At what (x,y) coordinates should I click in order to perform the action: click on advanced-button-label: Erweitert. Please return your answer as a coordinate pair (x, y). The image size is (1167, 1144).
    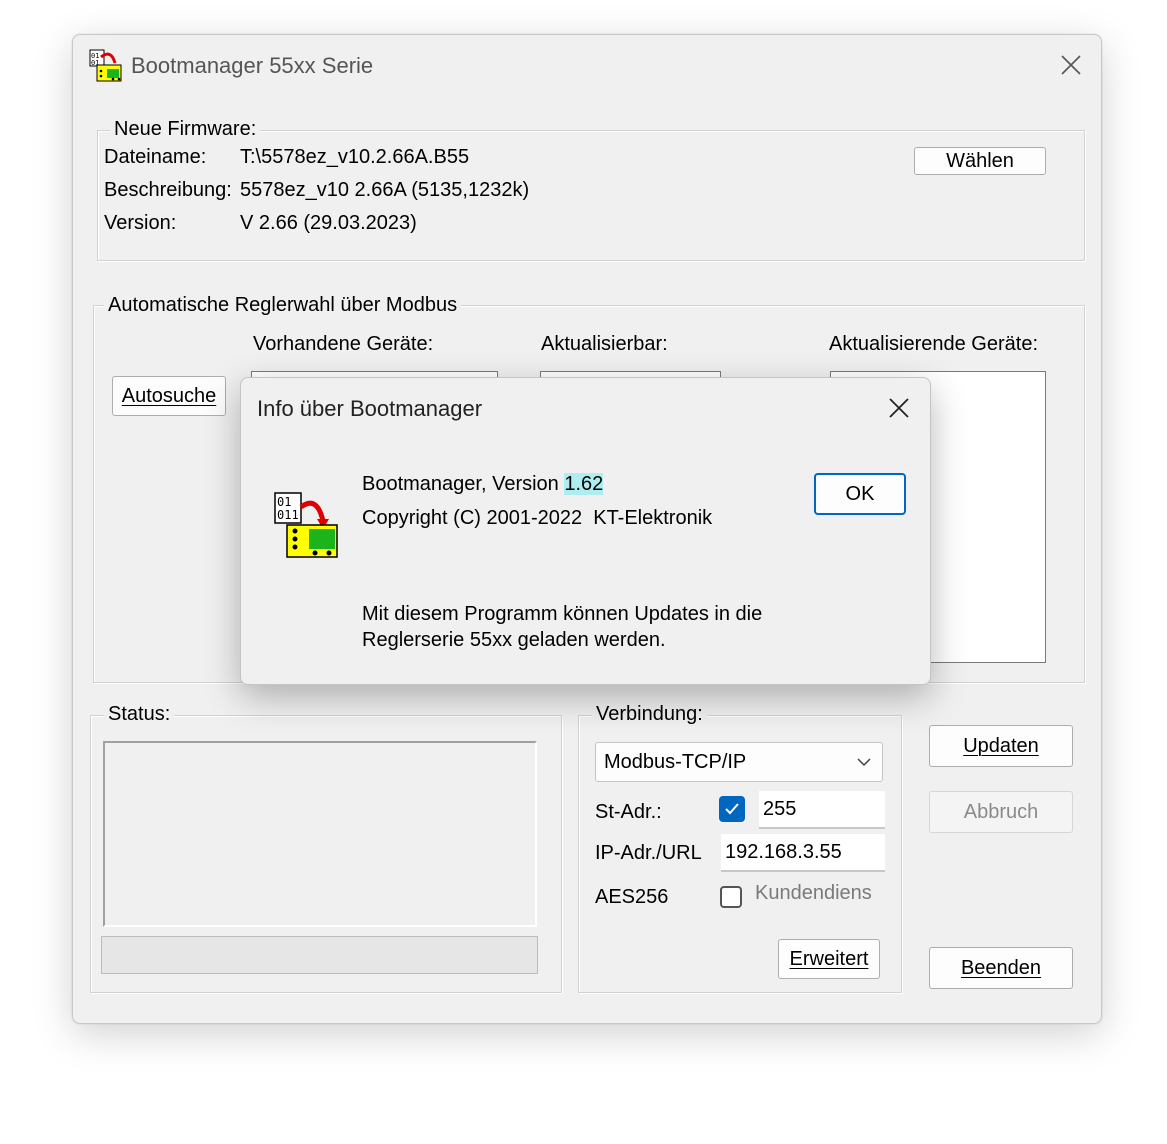
    Looking at the image, I should click on (829, 958).